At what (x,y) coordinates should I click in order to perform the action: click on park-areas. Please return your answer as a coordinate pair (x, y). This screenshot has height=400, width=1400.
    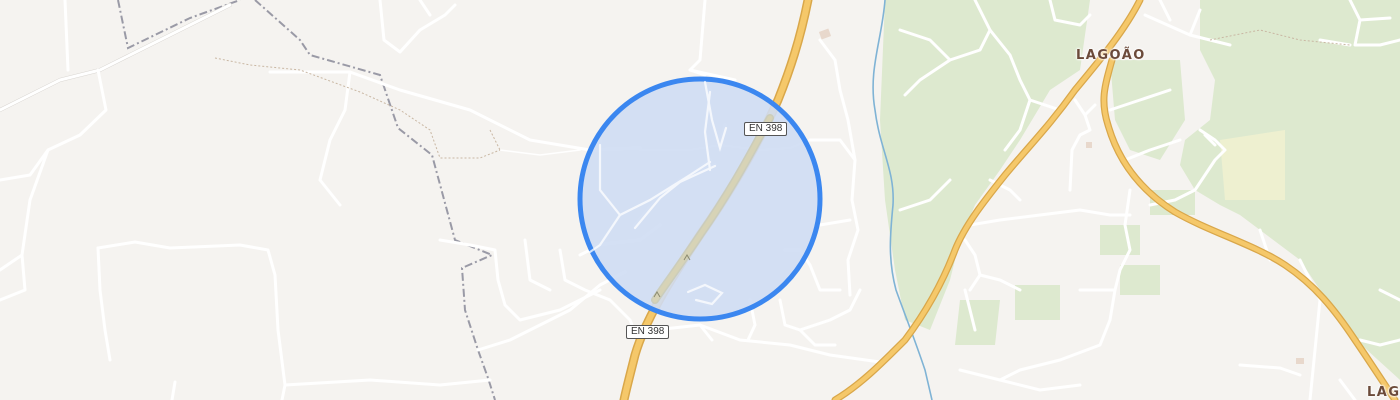
    Looking at the image, I should click on (1252, 165).